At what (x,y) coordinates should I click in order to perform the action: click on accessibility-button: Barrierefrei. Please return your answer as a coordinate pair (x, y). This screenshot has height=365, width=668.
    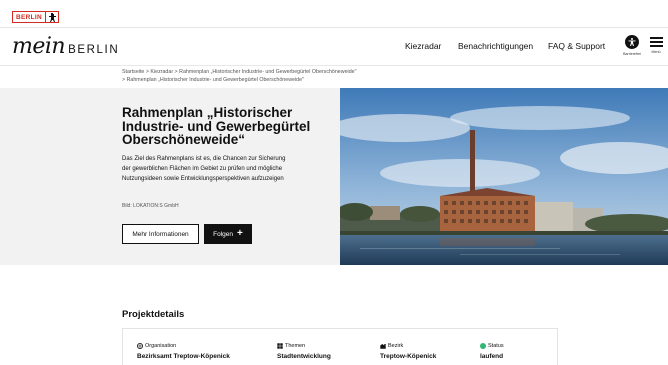
    Looking at the image, I should click on (632, 45).